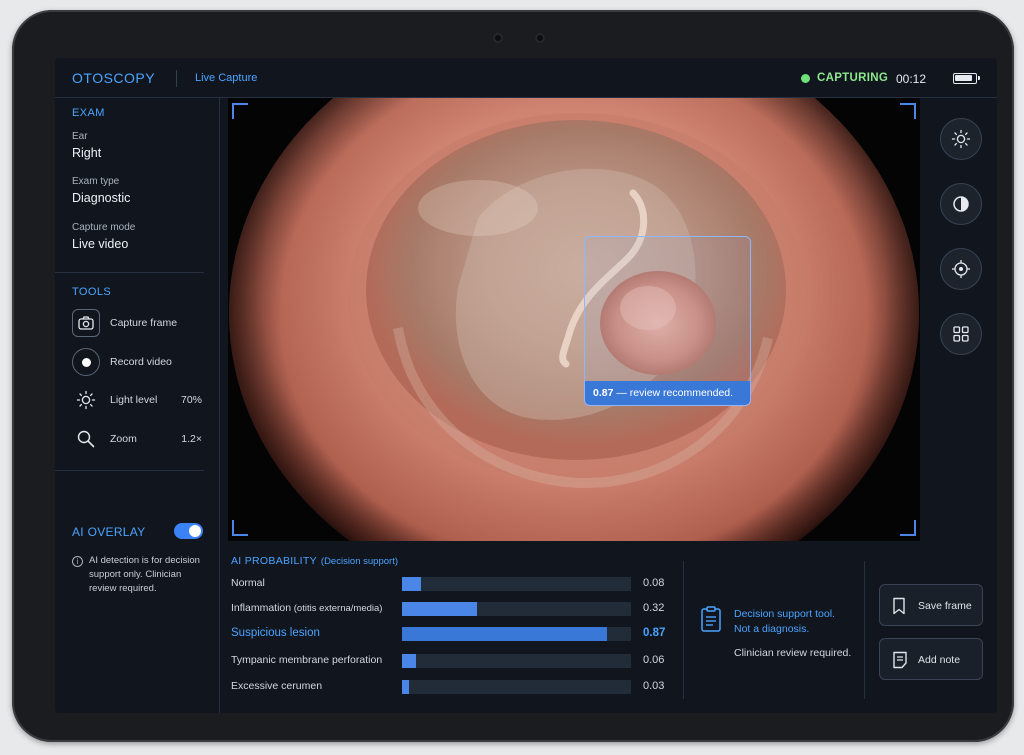  Describe the element at coordinates (306, 660) in the screenshot. I see `probability-label: Tympanic membrane perforation` at that location.